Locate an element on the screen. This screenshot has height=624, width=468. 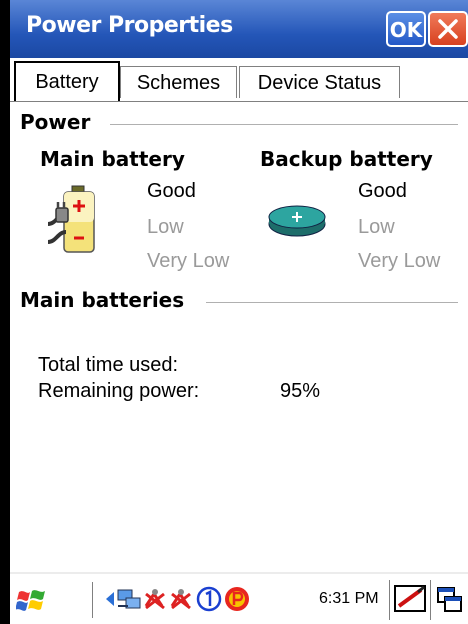
backup-battery-level-very-low: Very Low is located at coordinates (399, 261).